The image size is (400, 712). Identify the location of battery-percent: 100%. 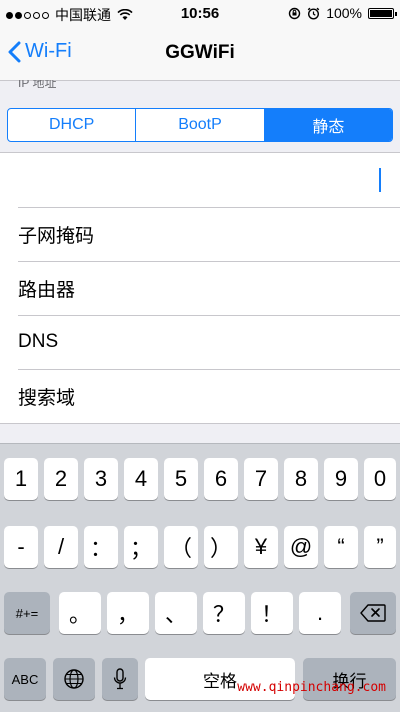
(344, 13).